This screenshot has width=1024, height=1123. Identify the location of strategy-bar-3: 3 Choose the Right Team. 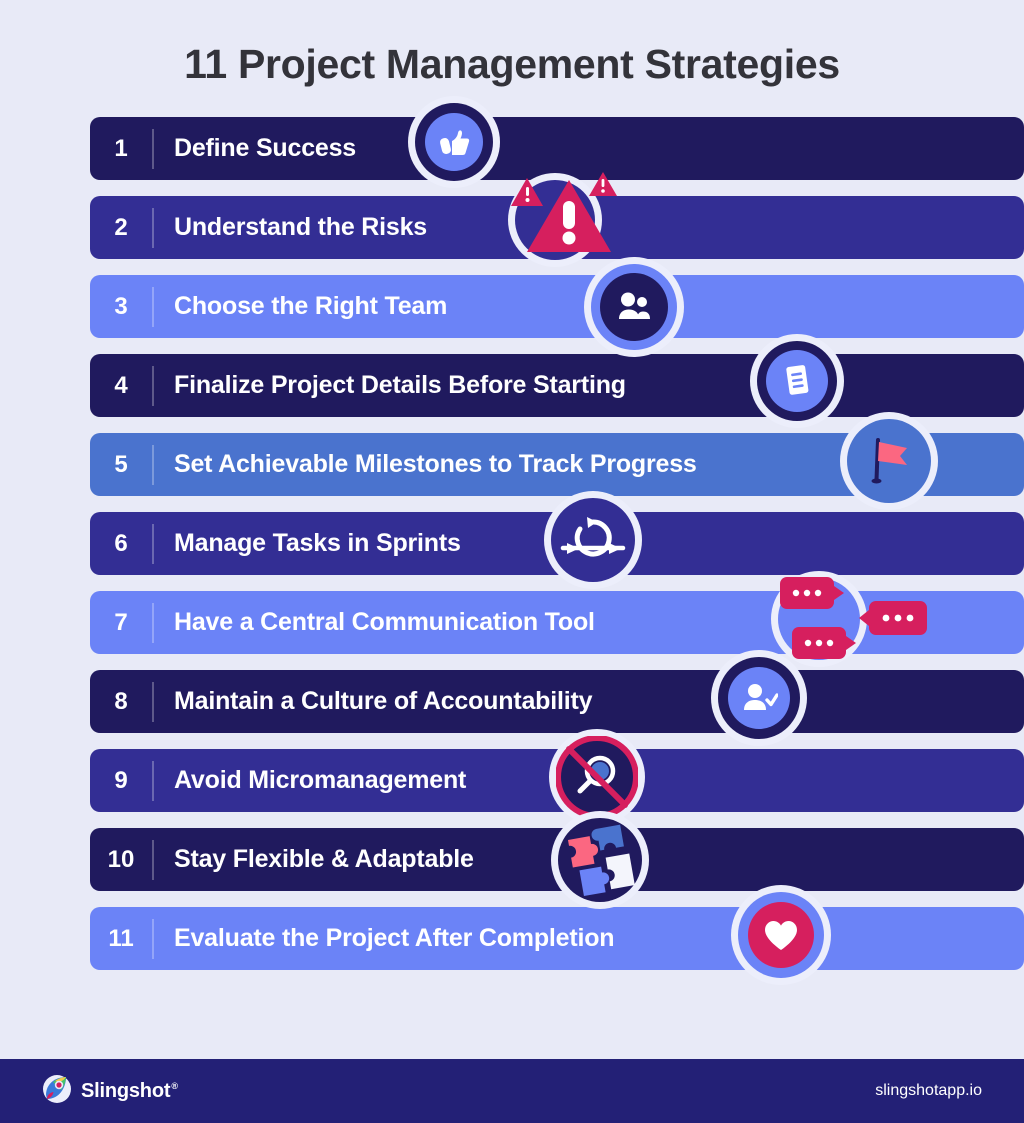
(557, 307).